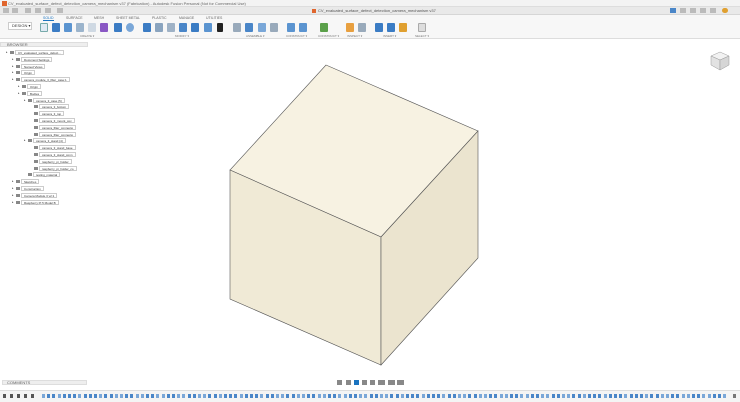  What do you see at coordinates (32, 396) in the screenshot?
I see `go-to-end-icon` at bounding box center [32, 396].